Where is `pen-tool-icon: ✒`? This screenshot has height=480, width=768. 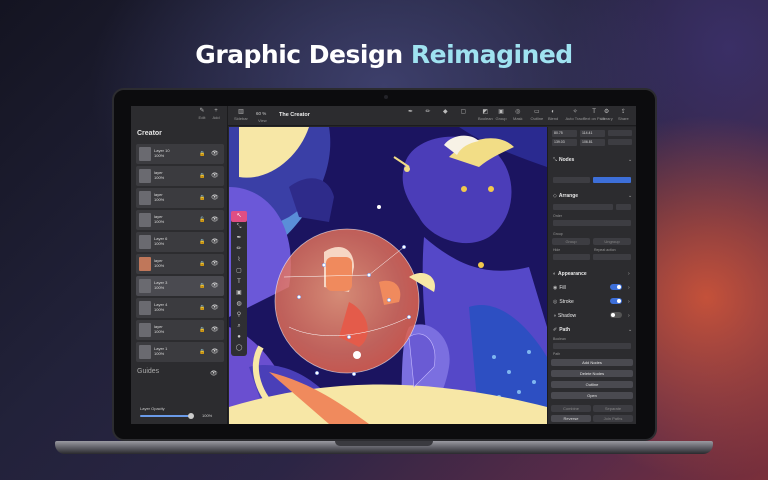 pen-tool-icon: ✒ is located at coordinates (239, 238).